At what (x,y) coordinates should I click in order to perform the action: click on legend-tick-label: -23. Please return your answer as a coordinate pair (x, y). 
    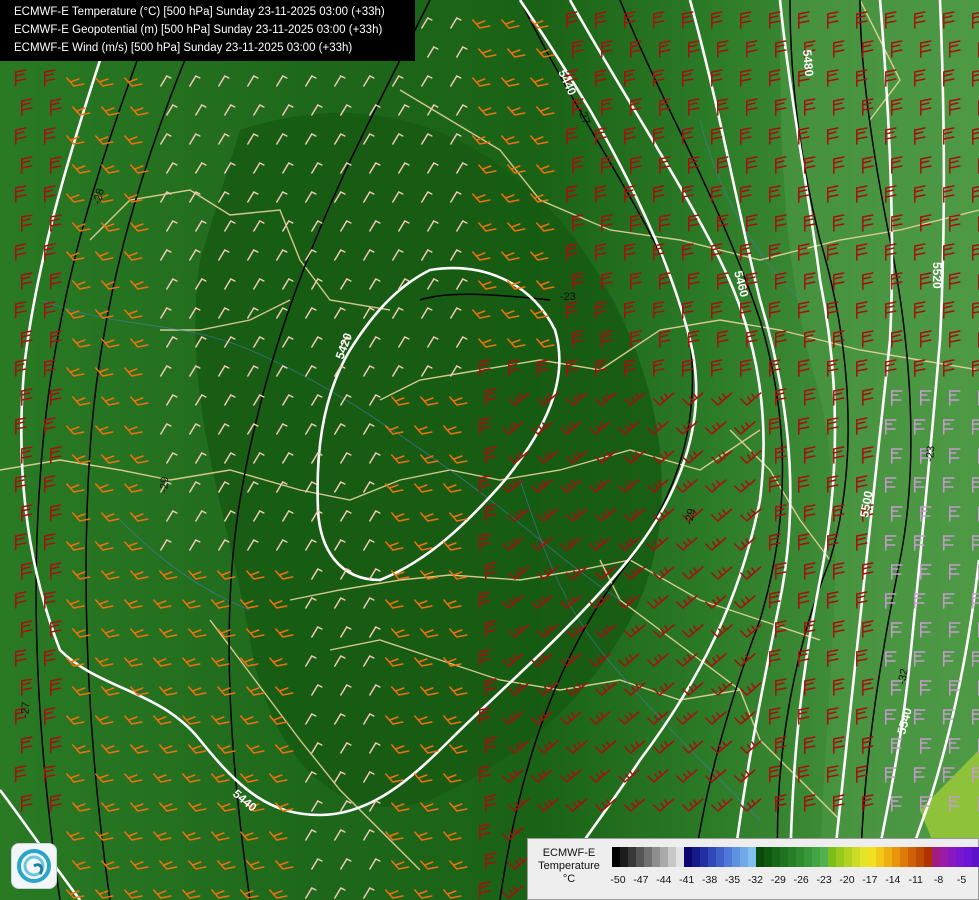
    Looking at the image, I should click on (824, 880).